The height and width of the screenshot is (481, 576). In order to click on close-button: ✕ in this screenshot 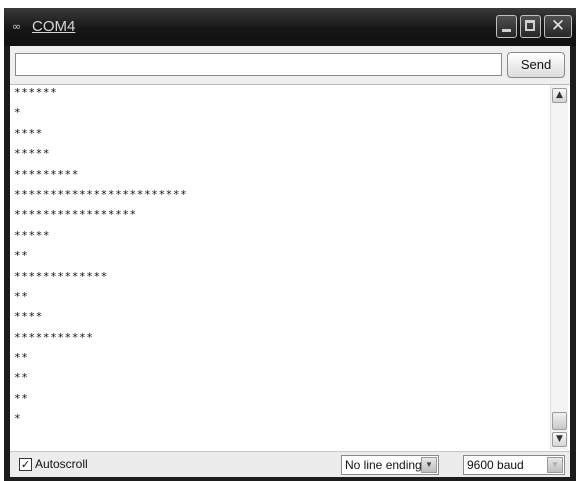, I will do `click(558, 26)`.